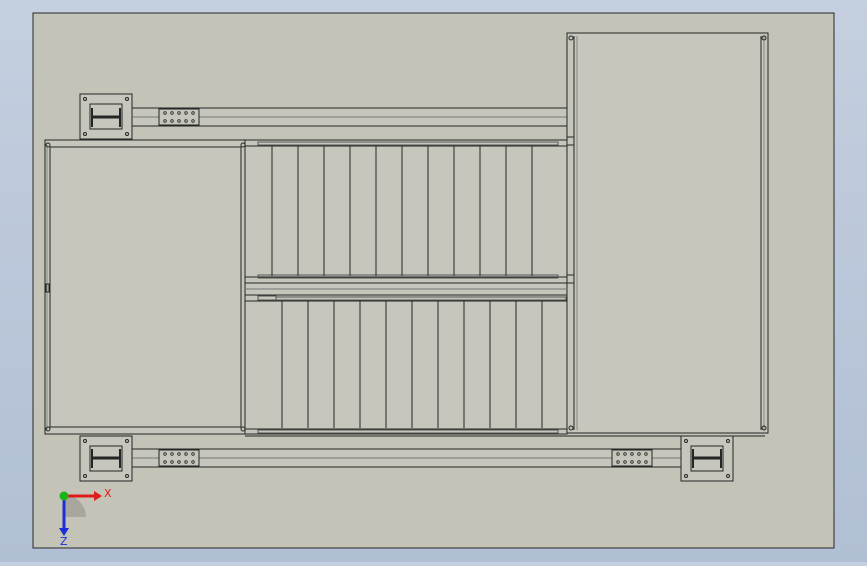 The image size is (867, 566). I want to click on top-rail, so click(344, 117).